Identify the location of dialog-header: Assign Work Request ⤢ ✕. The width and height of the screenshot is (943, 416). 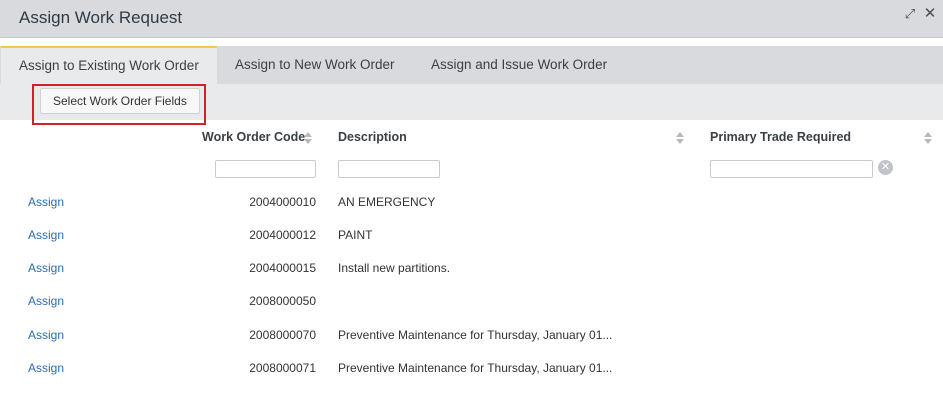
(471, 19).